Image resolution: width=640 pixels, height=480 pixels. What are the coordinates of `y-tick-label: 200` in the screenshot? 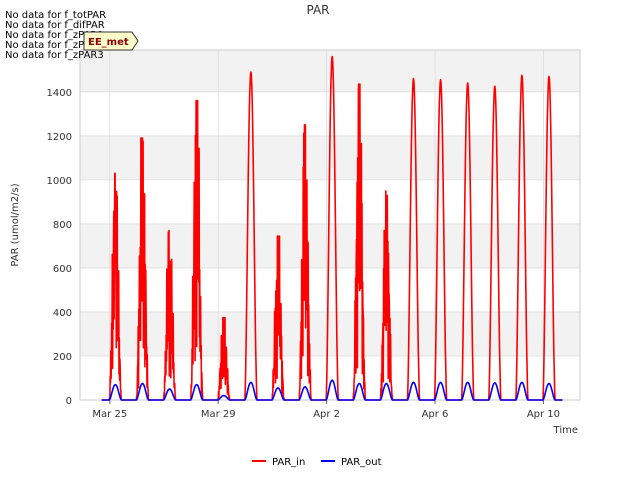 It's located at (62, 357).